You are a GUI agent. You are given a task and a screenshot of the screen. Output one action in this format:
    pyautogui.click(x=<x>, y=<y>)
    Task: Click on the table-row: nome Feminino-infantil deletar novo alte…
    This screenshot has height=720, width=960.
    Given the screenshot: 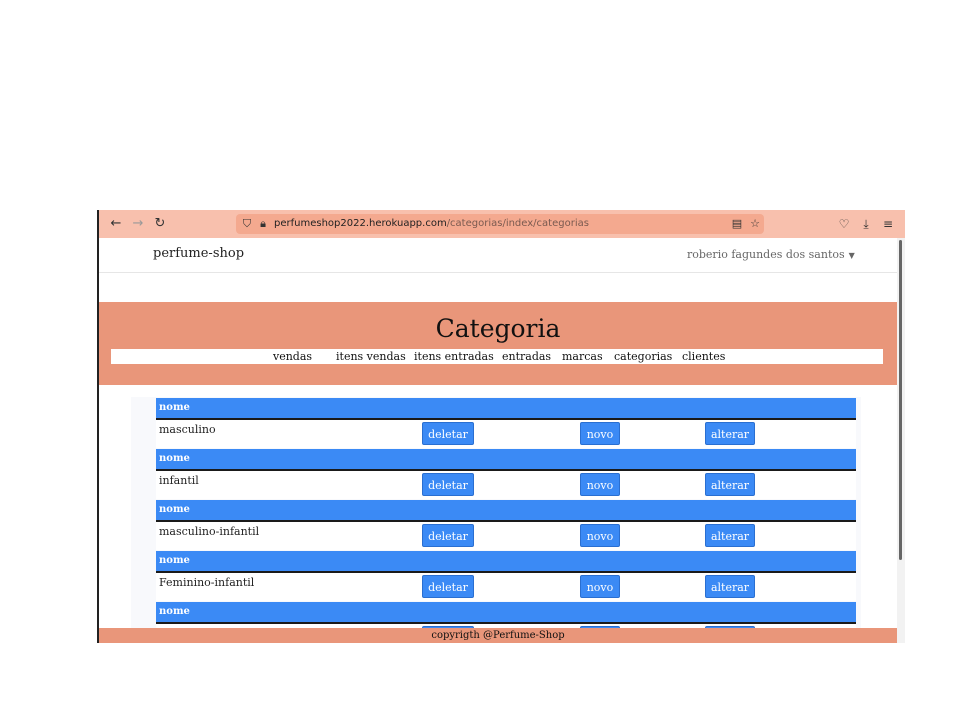 What is the action you would take?
    pyautogui.click(x=506, y=576)
    